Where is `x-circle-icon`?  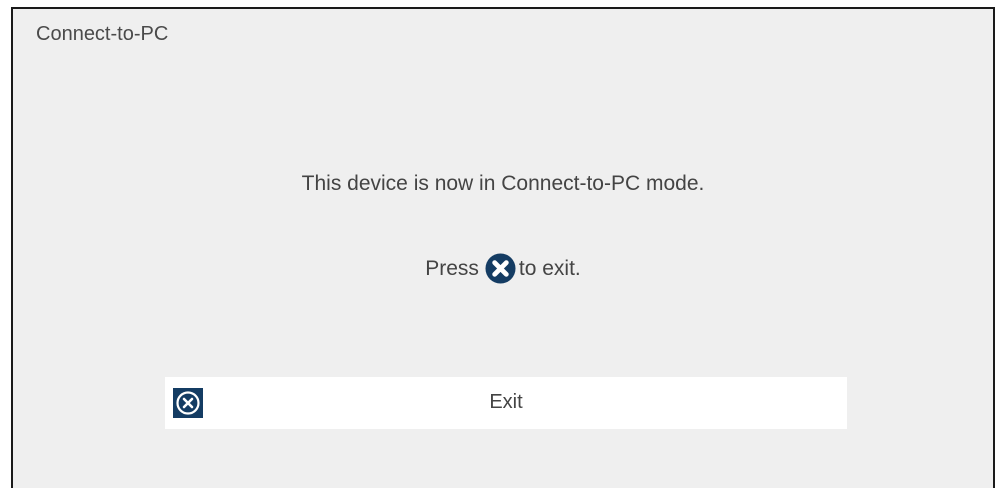
x-circle-icon is located at coordinates (500, 268).